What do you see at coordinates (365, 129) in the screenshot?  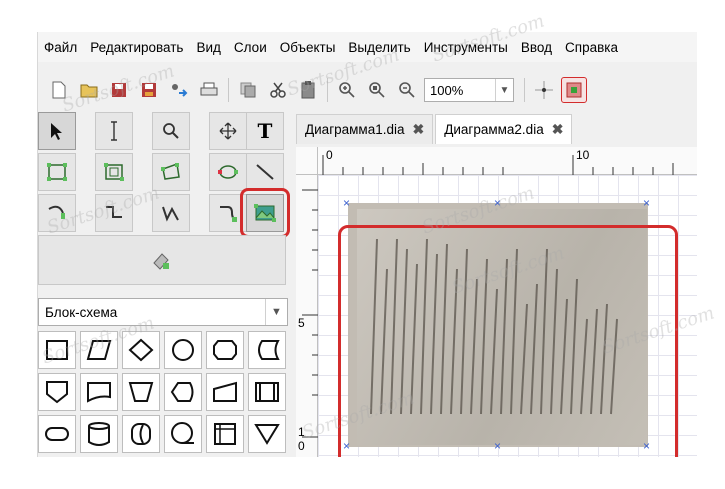 I see `tab-diagram1: Диаграмма1.dia ✖` at bounding box center [365, 129].